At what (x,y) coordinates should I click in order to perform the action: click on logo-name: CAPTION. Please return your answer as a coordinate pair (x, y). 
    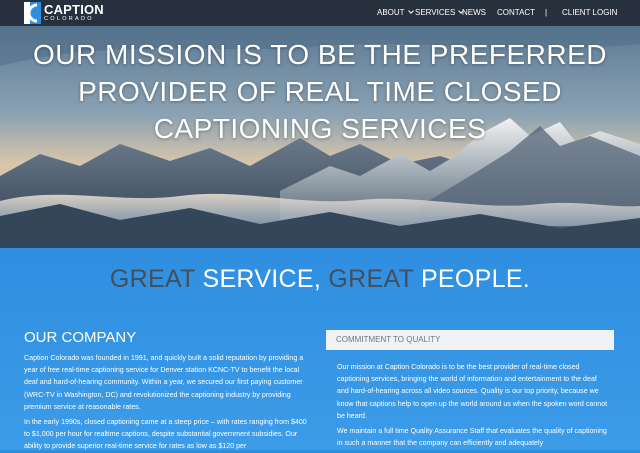
    Looking at the image, I should click on (74, 10).